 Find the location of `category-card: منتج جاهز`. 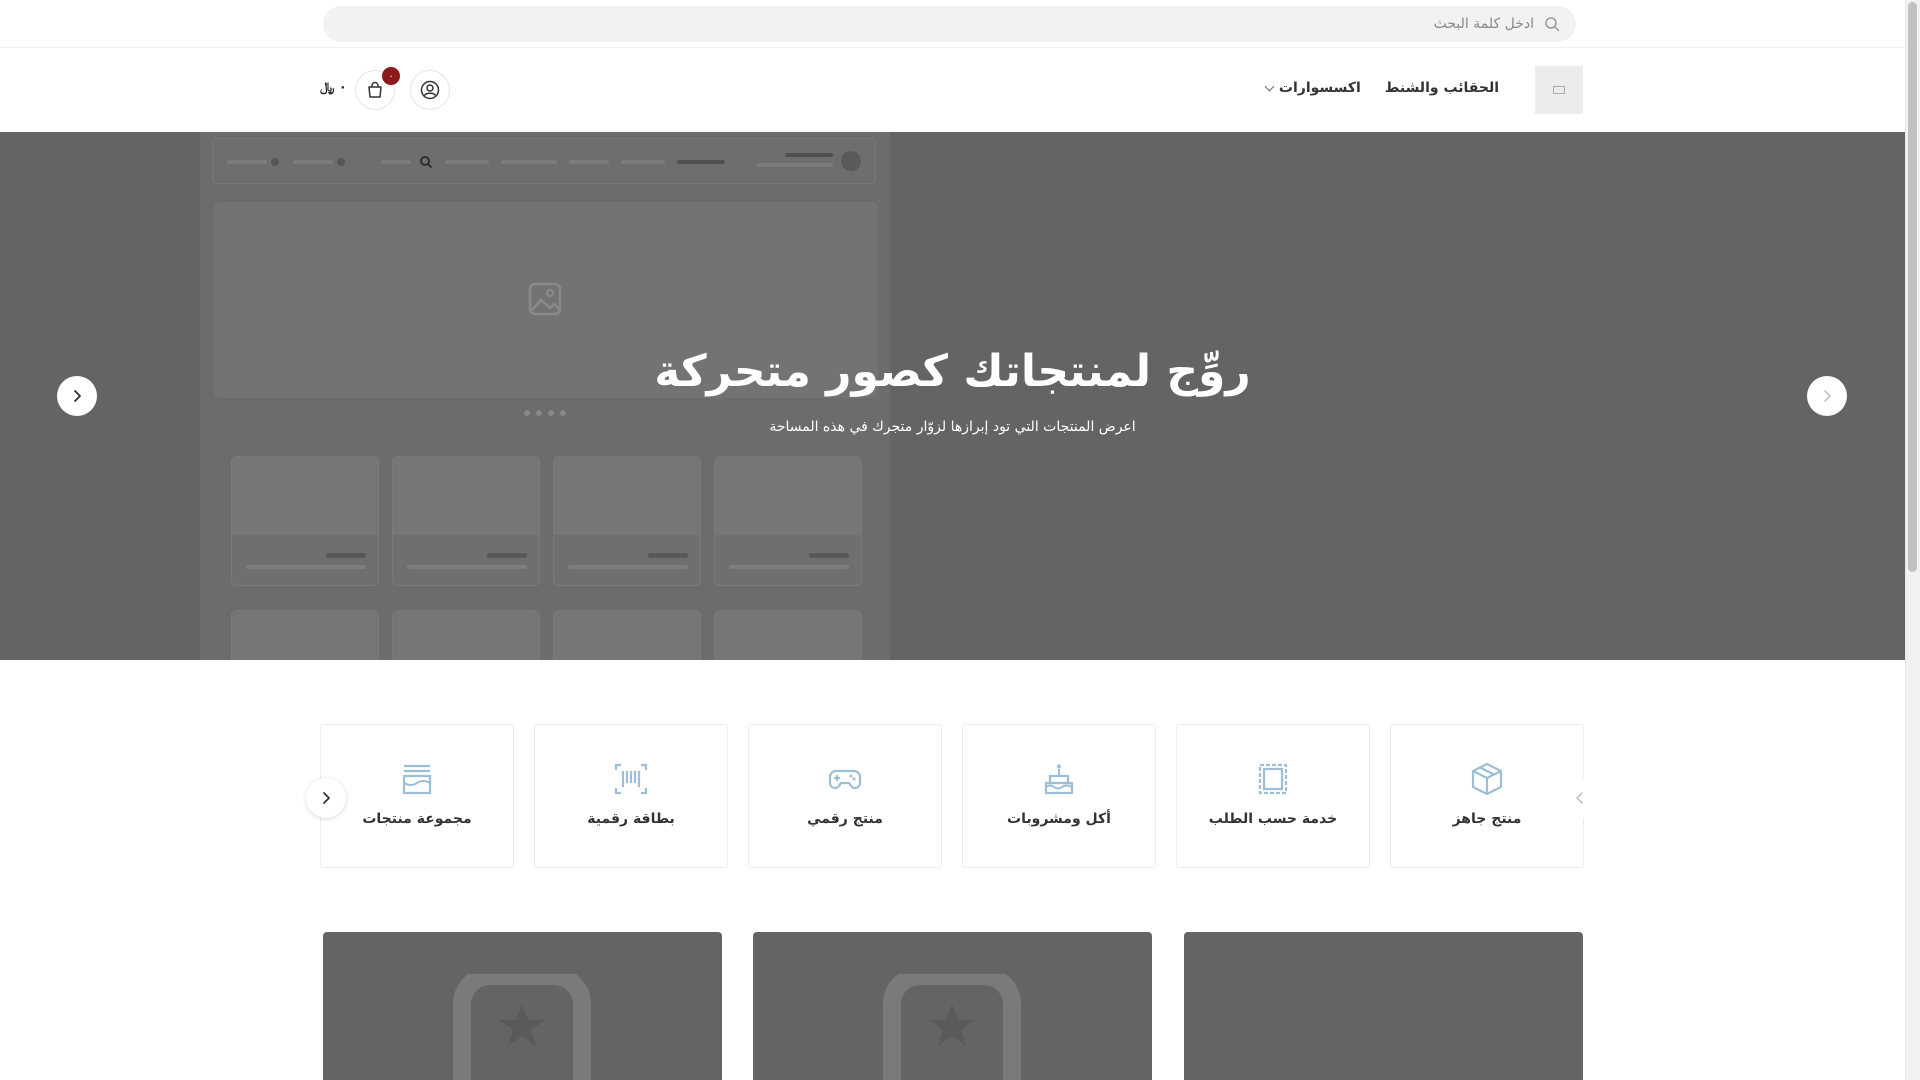

category-card: منتج جاهز is located at coordinates (1487, 796).